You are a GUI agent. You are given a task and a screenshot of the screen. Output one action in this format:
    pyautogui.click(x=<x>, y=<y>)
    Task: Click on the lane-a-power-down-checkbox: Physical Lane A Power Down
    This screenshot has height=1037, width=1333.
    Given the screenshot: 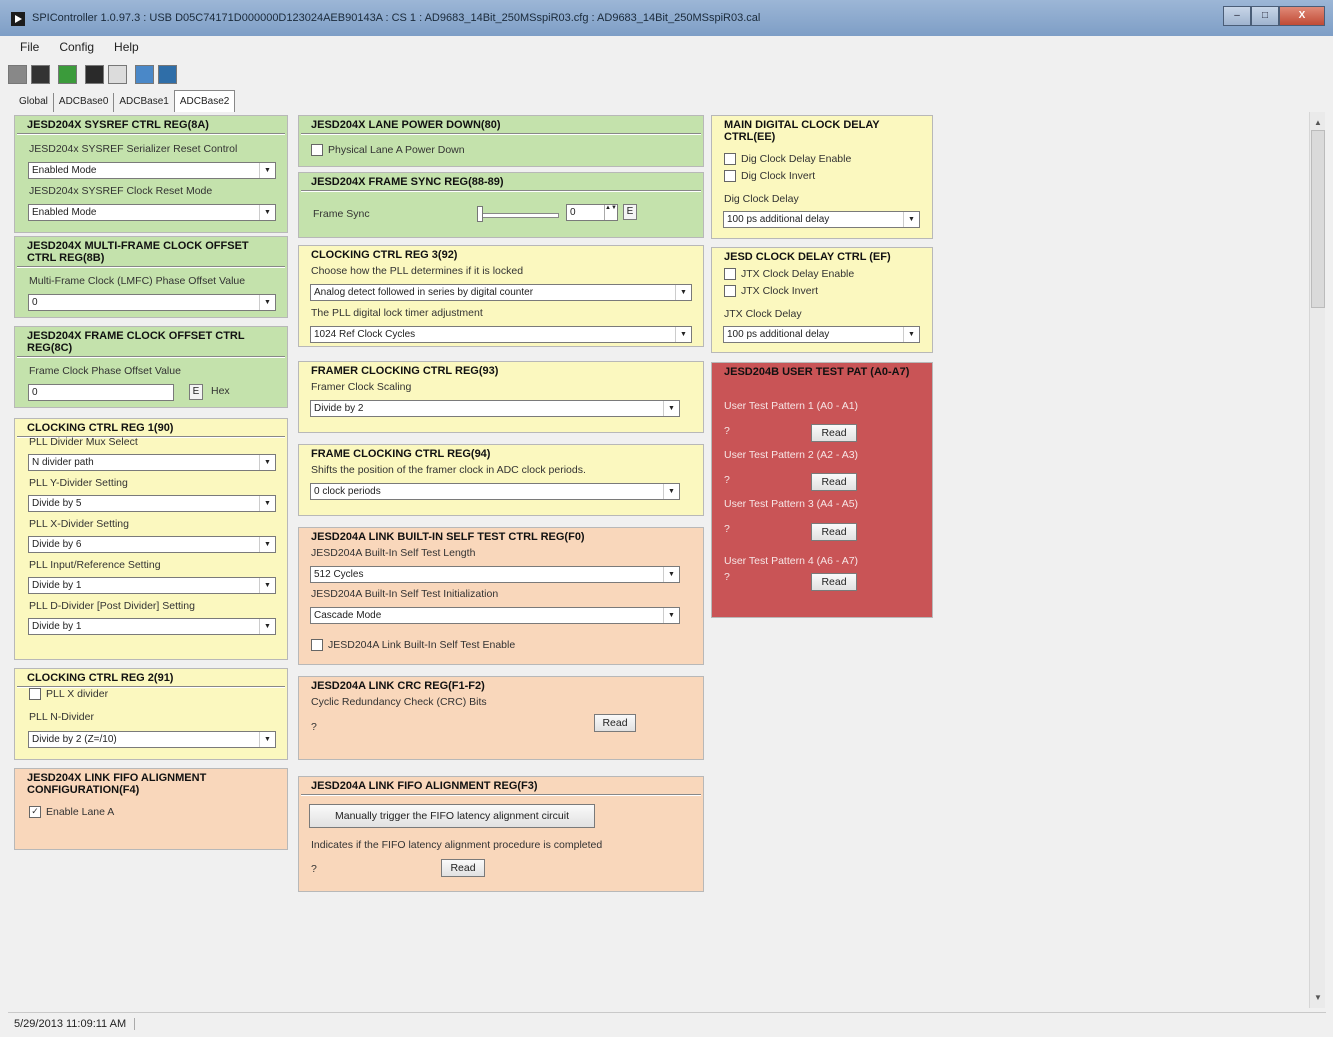 What is the action you would take?
    pyautogui.click(x=388, y=150)
    